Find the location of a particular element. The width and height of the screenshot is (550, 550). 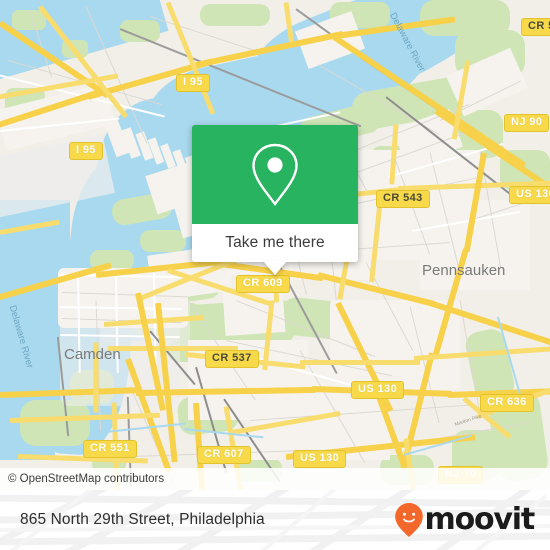

road-shield: CR 543 is located at coordinates (403, 199).